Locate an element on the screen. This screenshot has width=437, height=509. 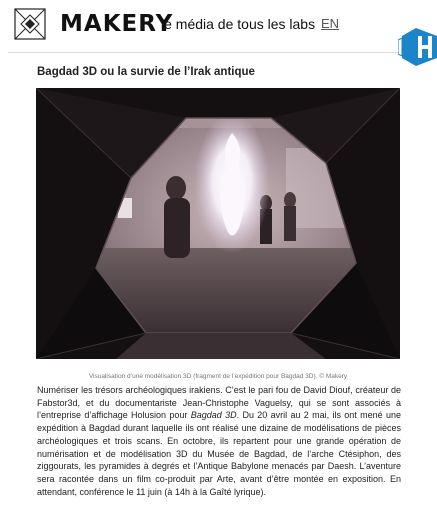
side-h-badge-icon is located at coordinates (417, 47).